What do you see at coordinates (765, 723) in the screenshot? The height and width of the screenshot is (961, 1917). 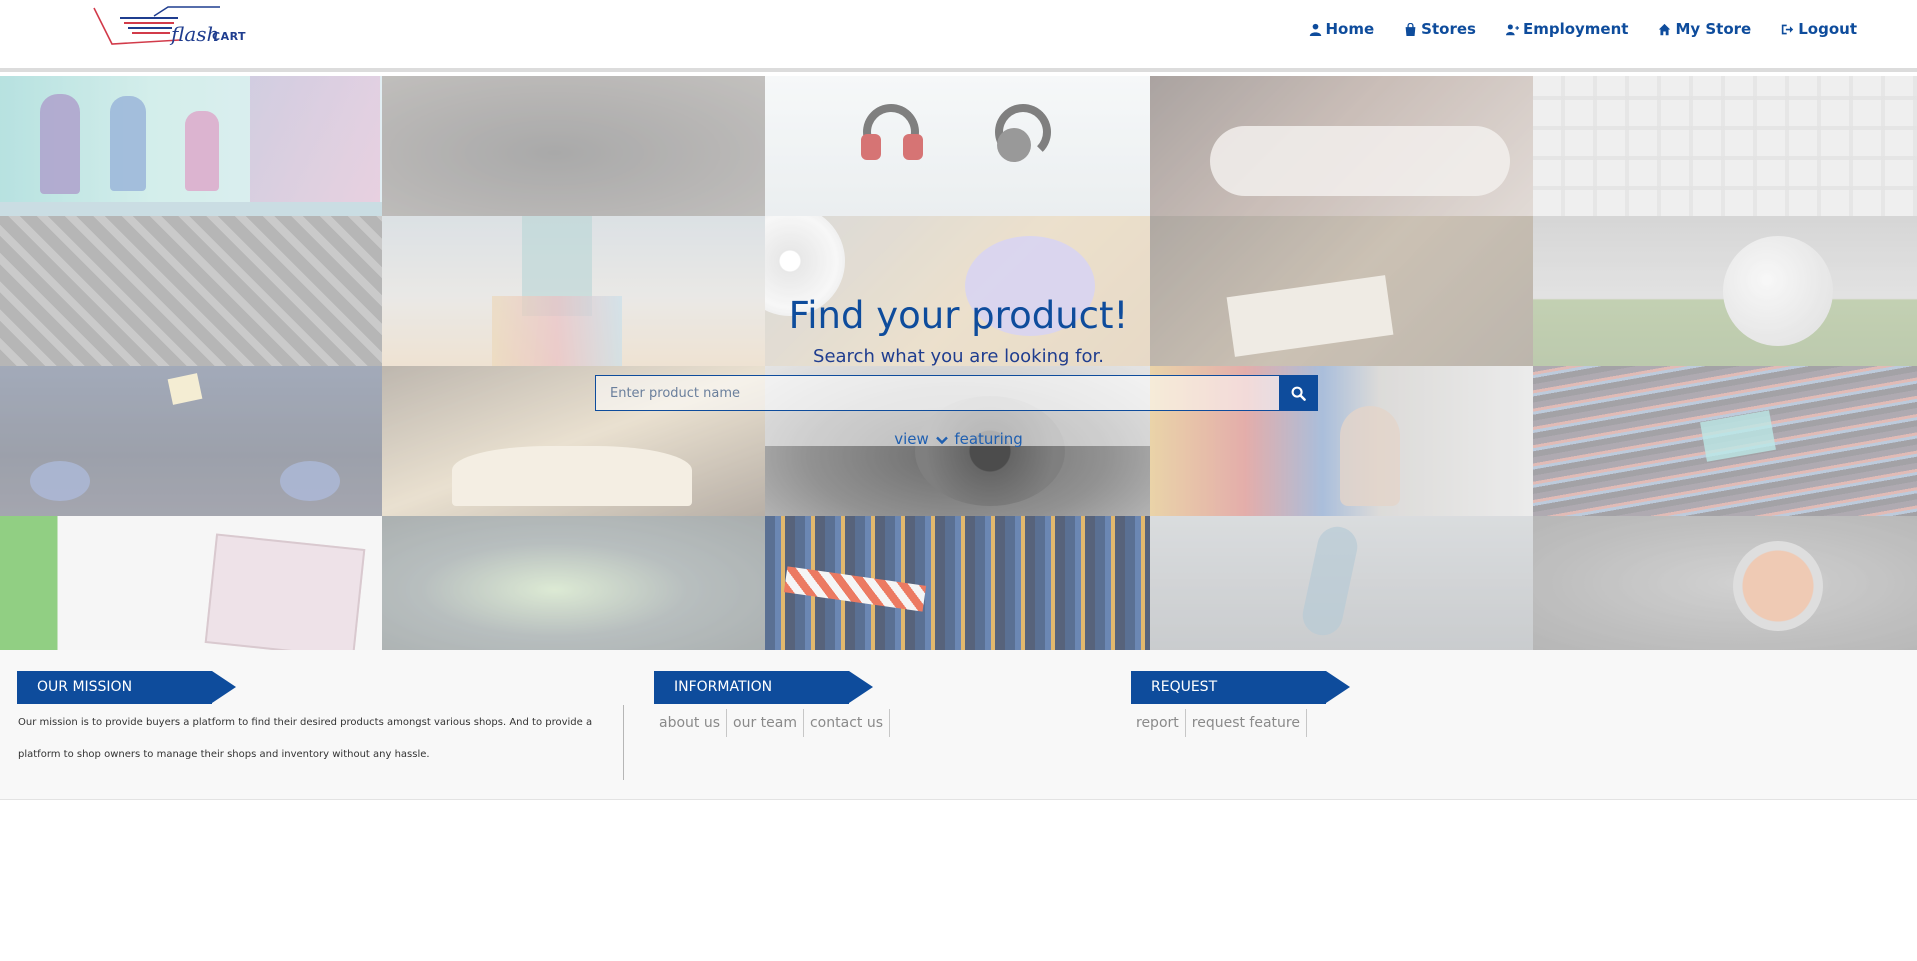 I see `link-our-team: our team` at bounding box center [765, 723].